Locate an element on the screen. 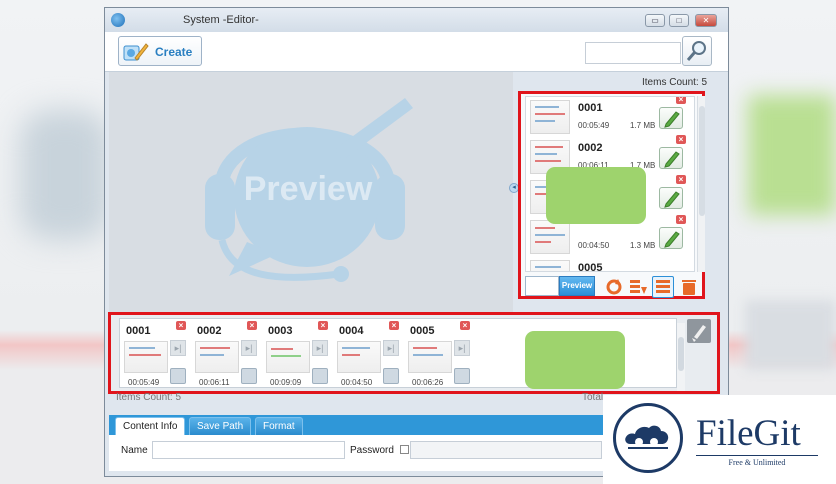  item-duration: 00:05:49 is located at coordinates (594, 125).